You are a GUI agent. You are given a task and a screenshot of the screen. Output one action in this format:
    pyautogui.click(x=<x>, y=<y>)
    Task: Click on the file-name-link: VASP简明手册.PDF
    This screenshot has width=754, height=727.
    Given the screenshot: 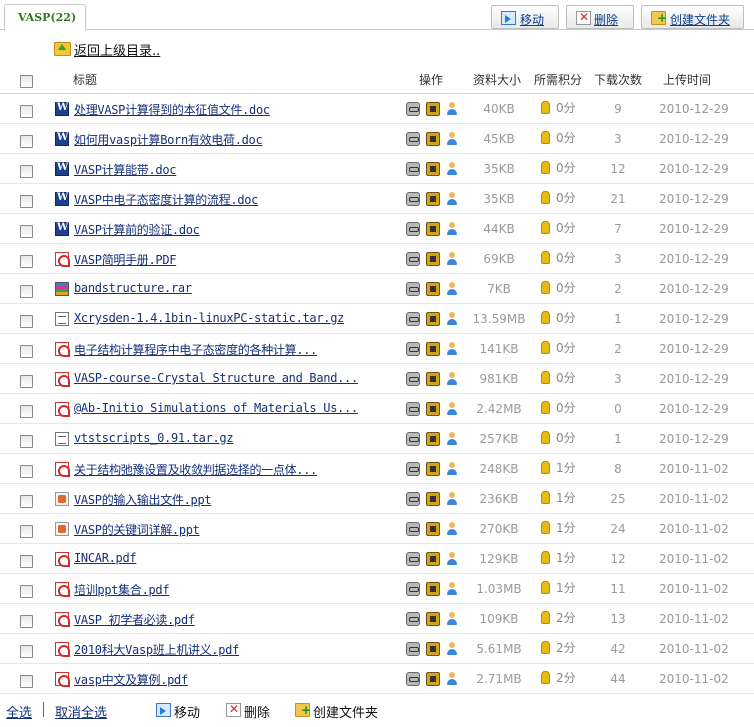 What is the action you would take?
    pyautogui.click(x=125, y=259)
    